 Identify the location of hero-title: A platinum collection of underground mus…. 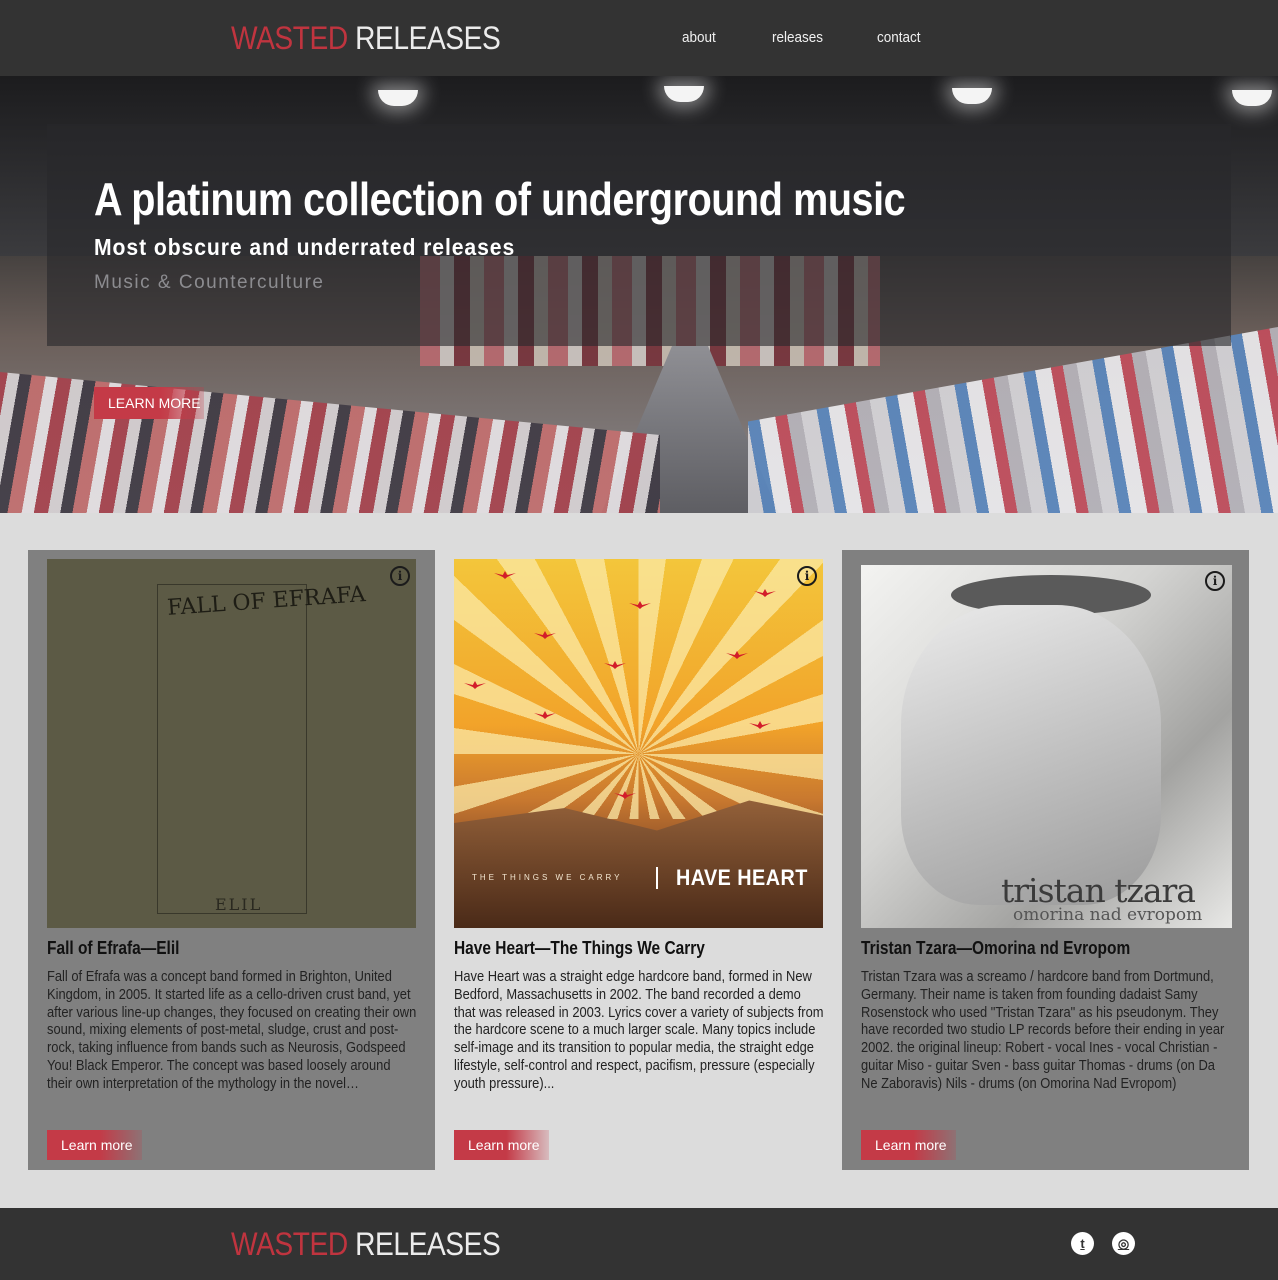
(500, 199).